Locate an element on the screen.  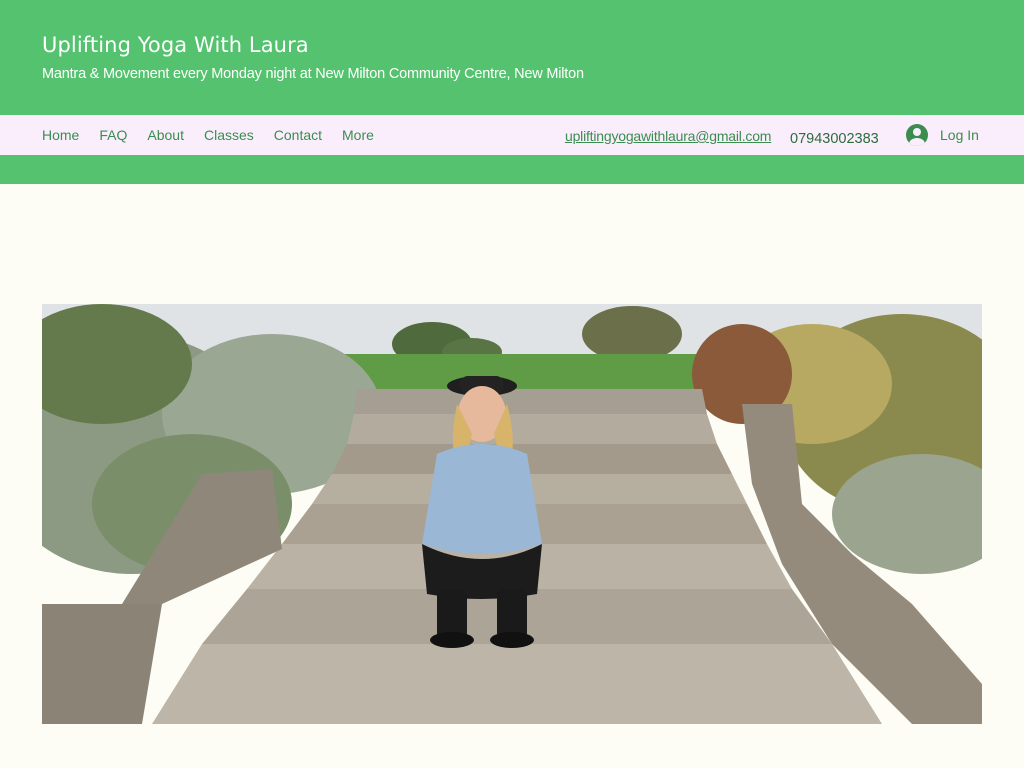
nav-item-more: More is located at coordinates (358, 135).